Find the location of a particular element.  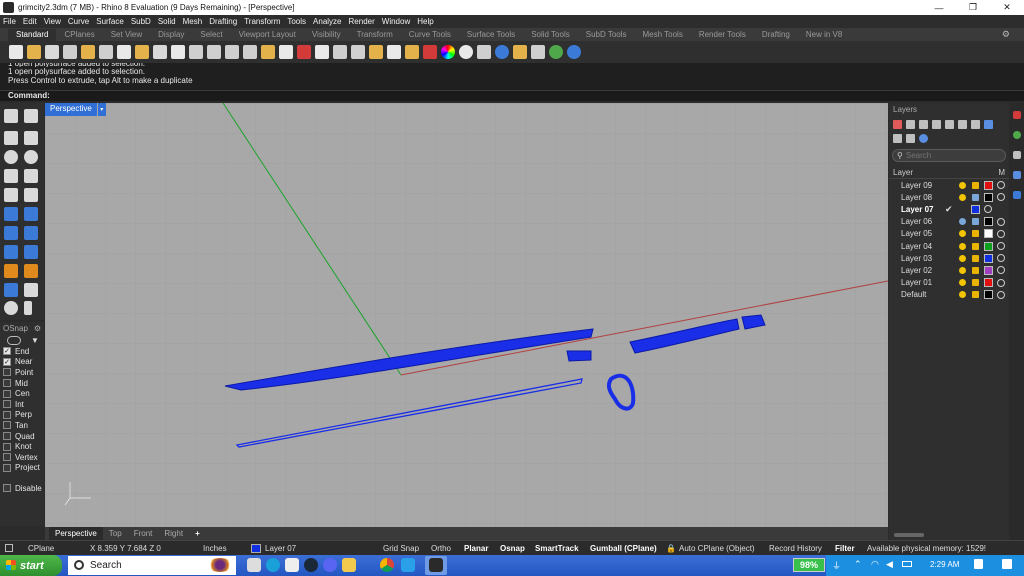

menu-help: Help is located at coordinates (425, 21).